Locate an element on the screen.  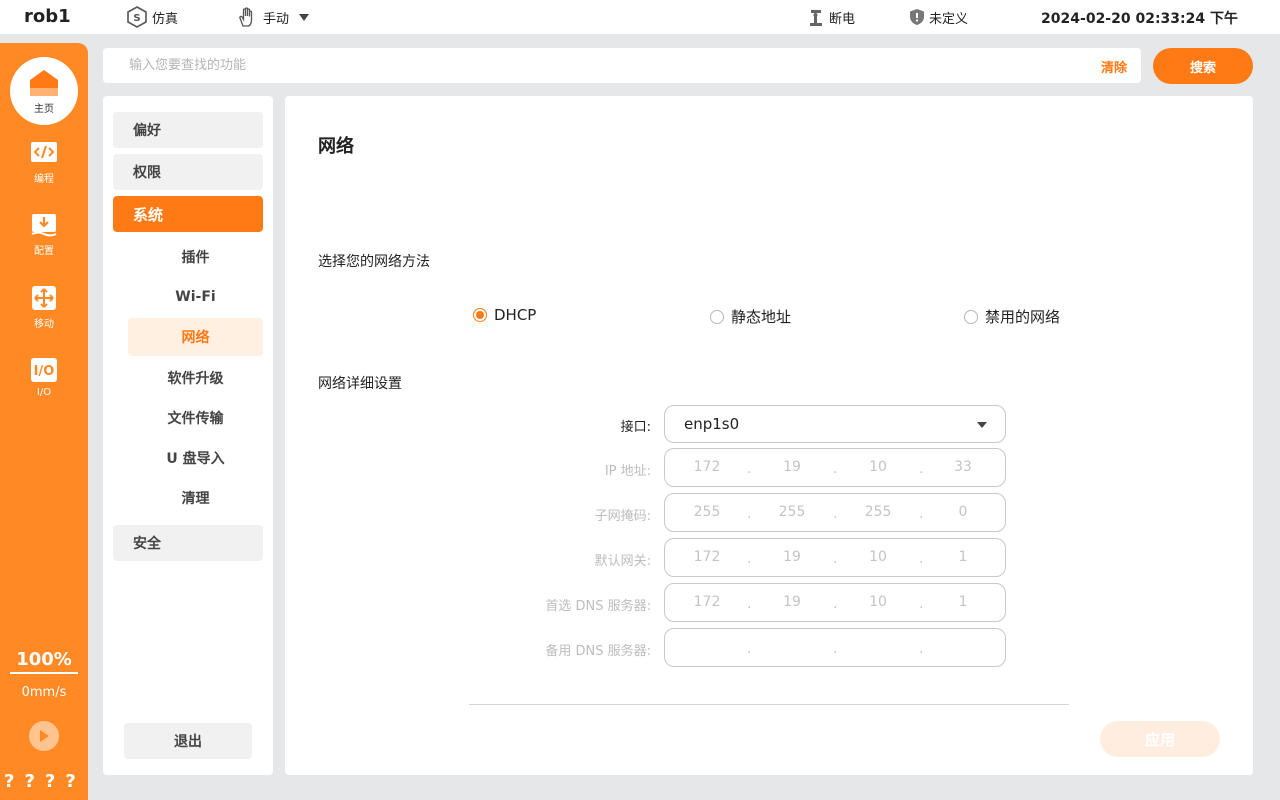
rail-item-configure: 配置 is located at coordinates (44, 234).